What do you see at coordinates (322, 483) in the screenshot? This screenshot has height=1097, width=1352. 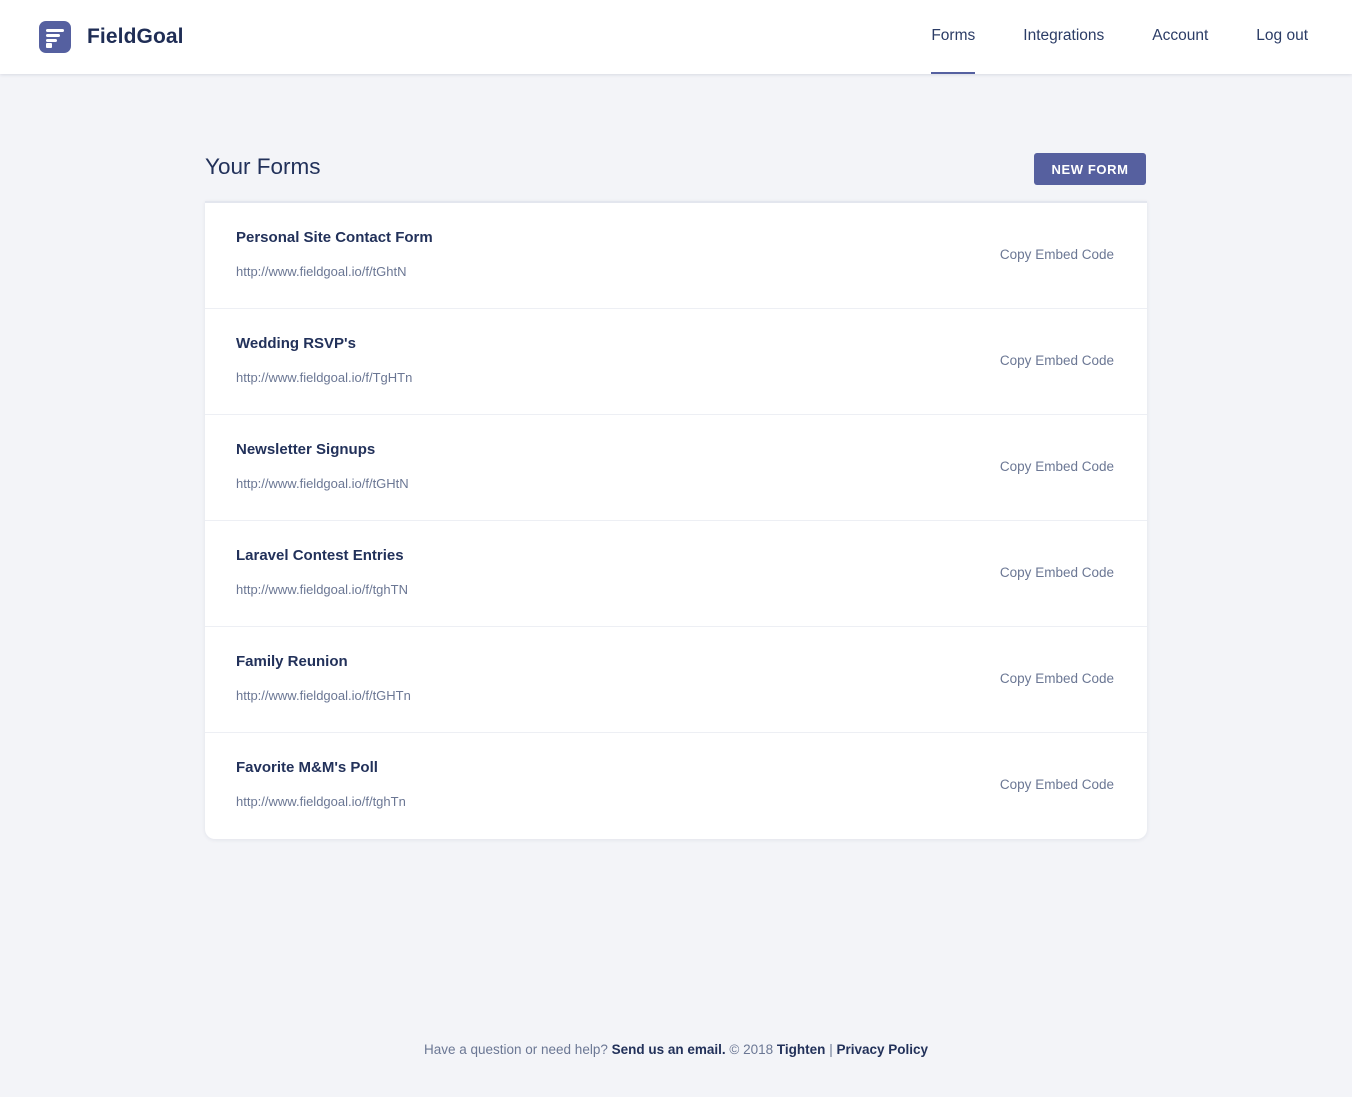 I see `form-url: http://www.fieldgoal.io/f/tGHtN` at bounding box center [322, 483].